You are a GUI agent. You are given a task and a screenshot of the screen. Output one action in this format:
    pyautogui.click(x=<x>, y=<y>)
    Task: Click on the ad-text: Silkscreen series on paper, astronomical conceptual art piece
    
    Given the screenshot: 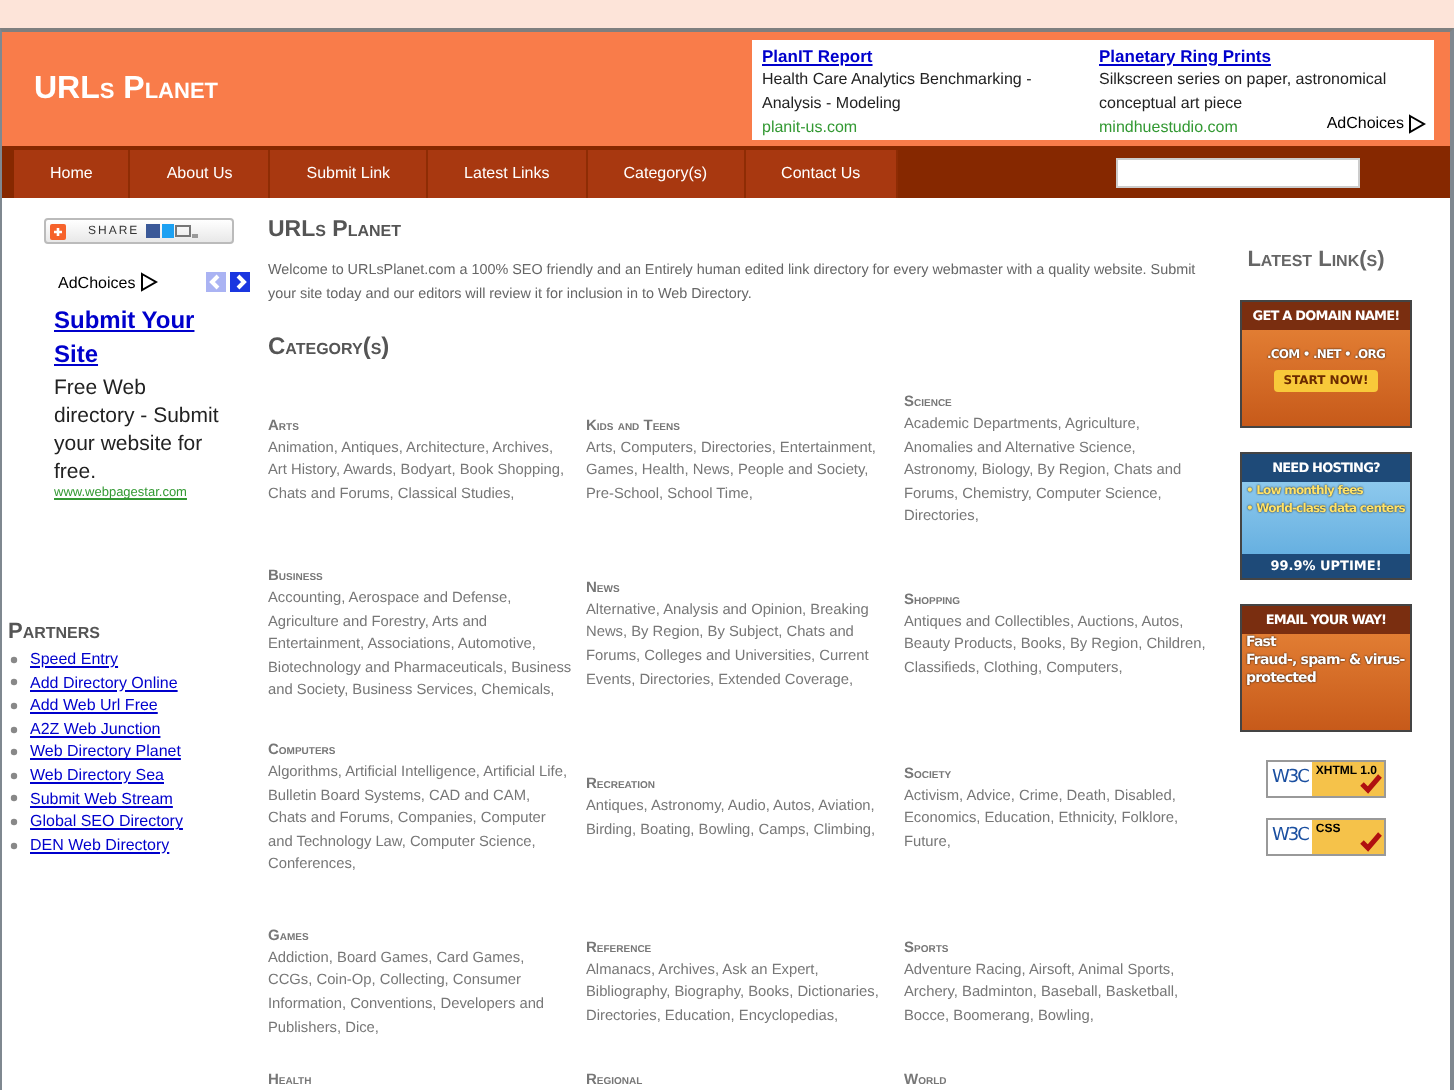 What is the action you would take?
    pyautogui.click(x=1244, y=91)
    